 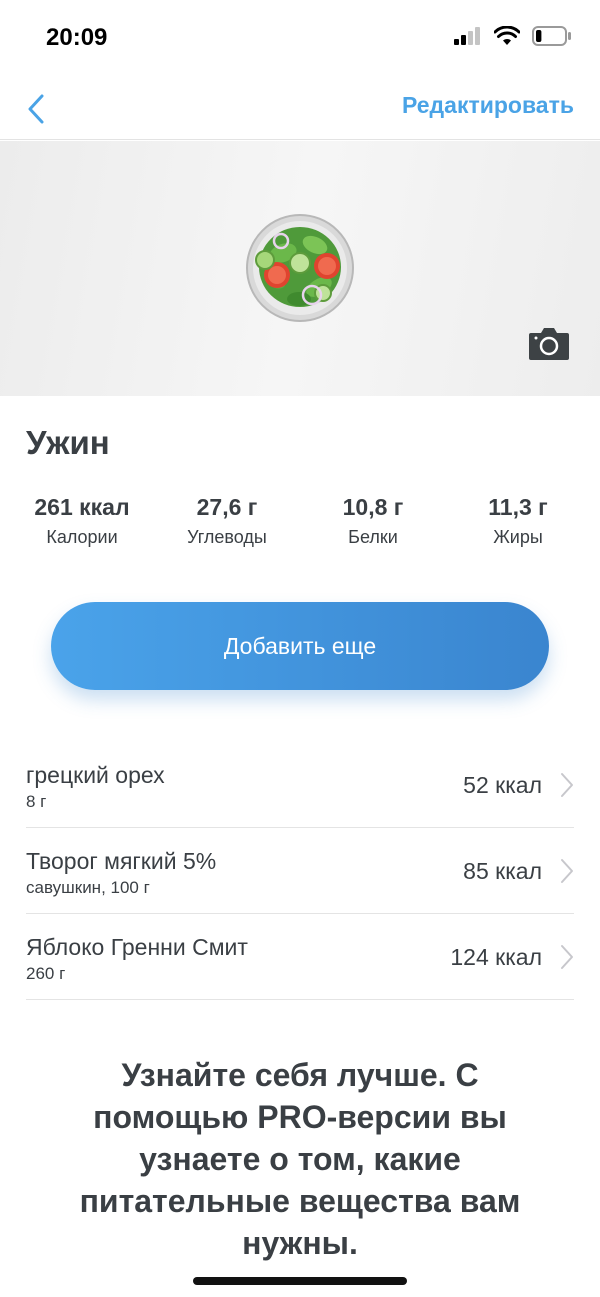 What do you see at coordinates (488, 105) in the screenshot?
I see `edit-button: Редактировать` at bounding box center [488, 105].